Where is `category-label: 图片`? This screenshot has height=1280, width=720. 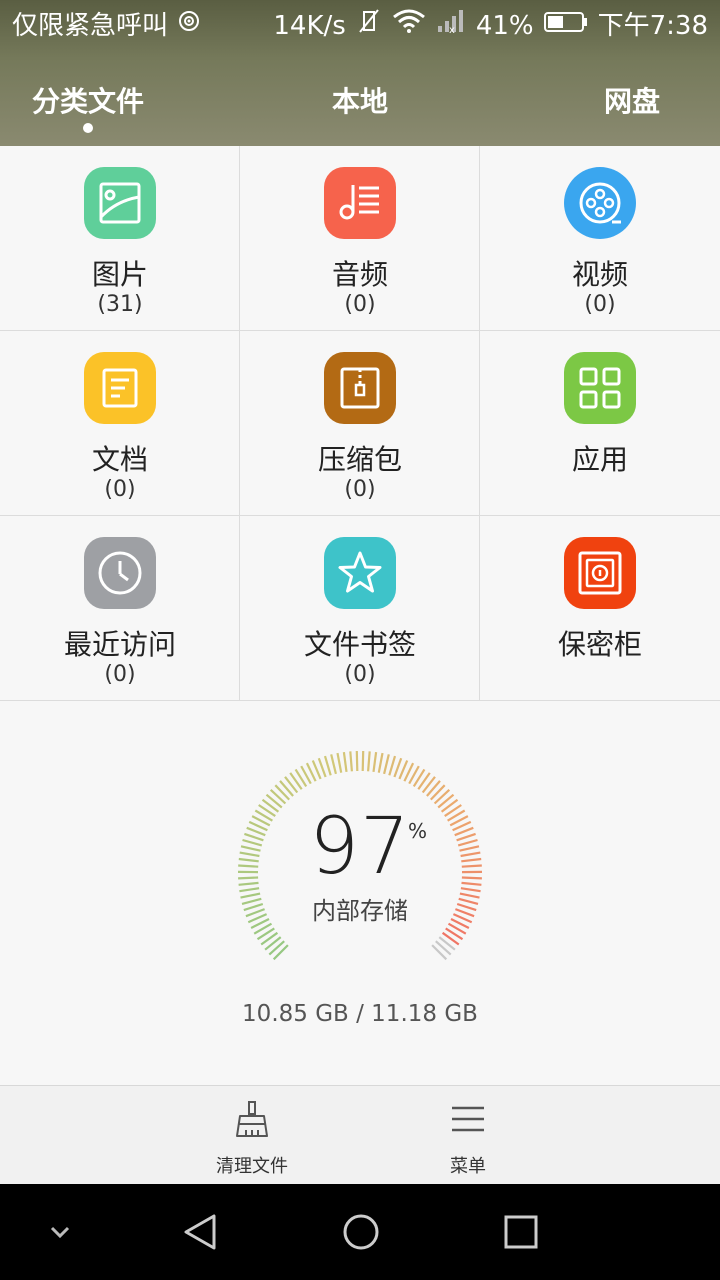 category-label: 图片 is located at coordinates (119, 274).